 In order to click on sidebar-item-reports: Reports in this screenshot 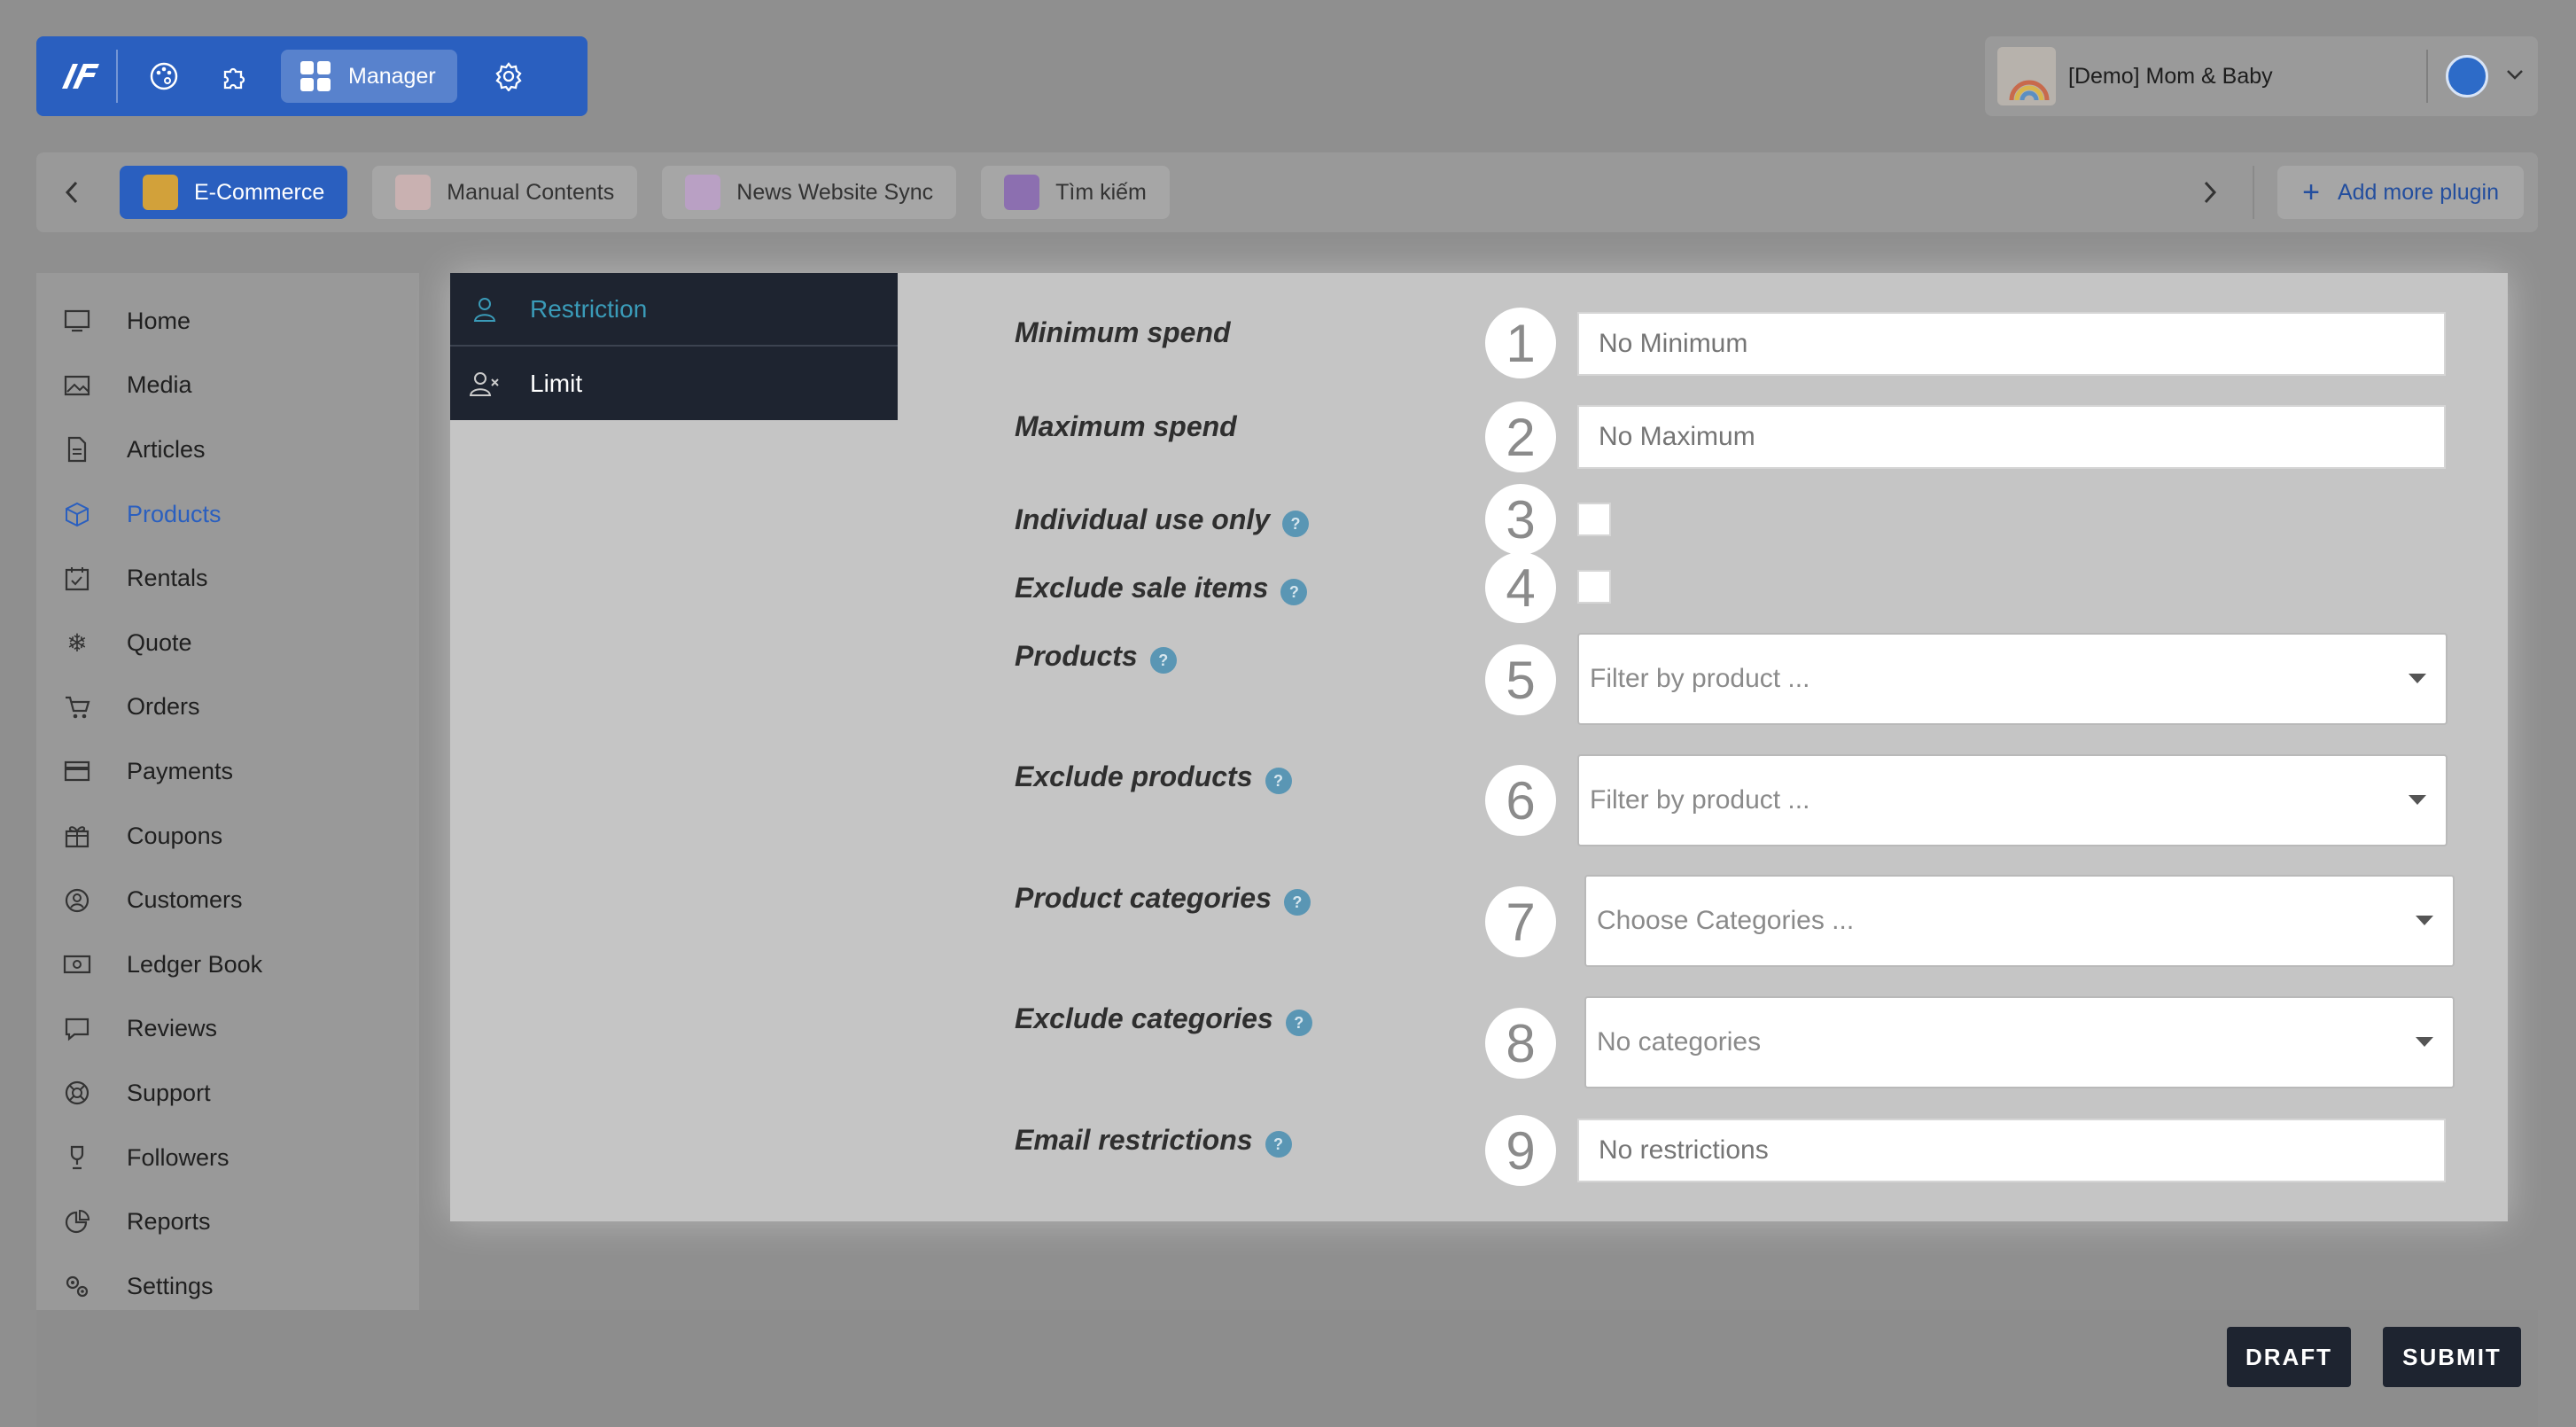, I will do `click(228, 1221)`.